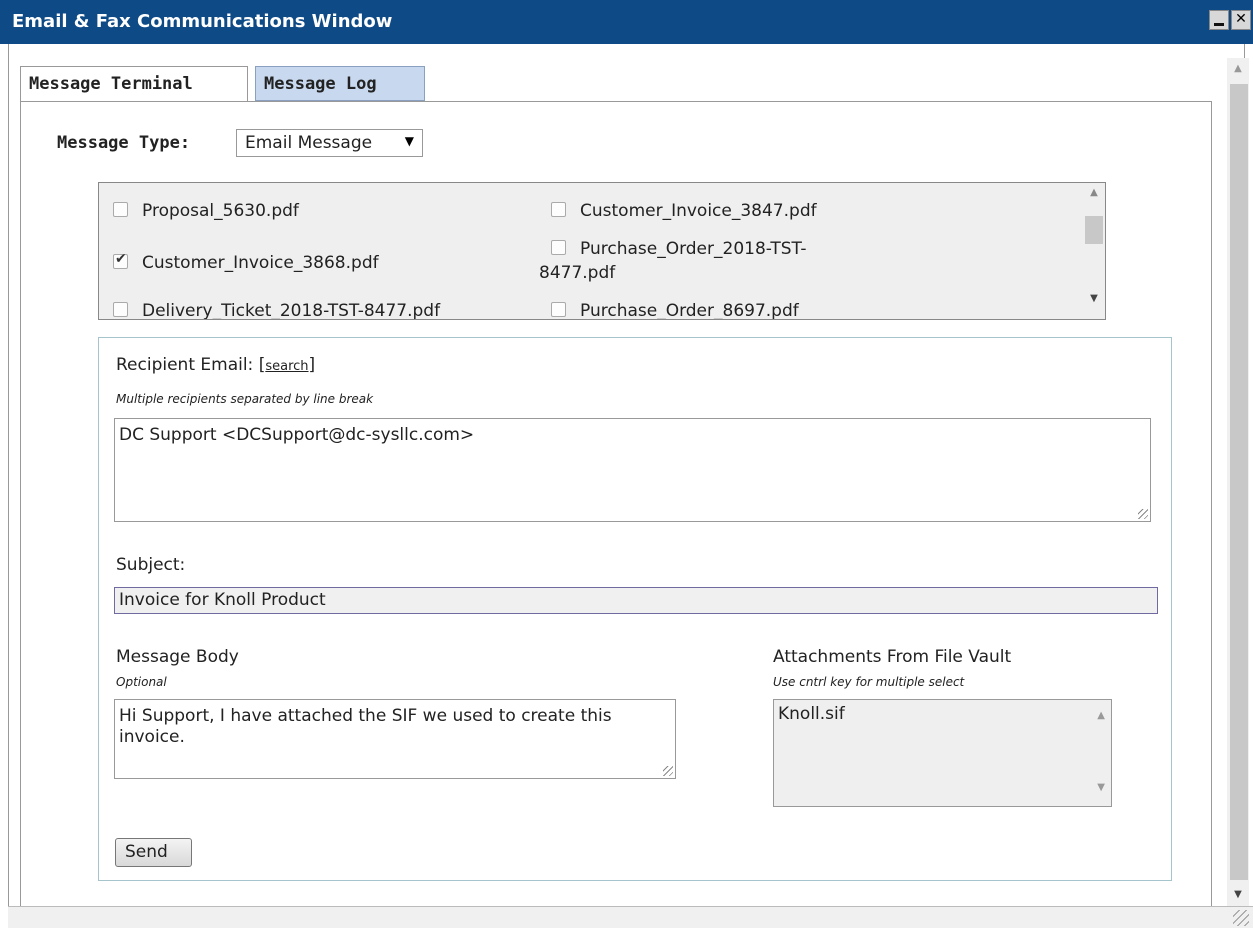 Image resolution: width=1253 pixels, height=928 pixels. I want to click on window-titlebar: Email & Fax Communications Window, so click(626, 22).